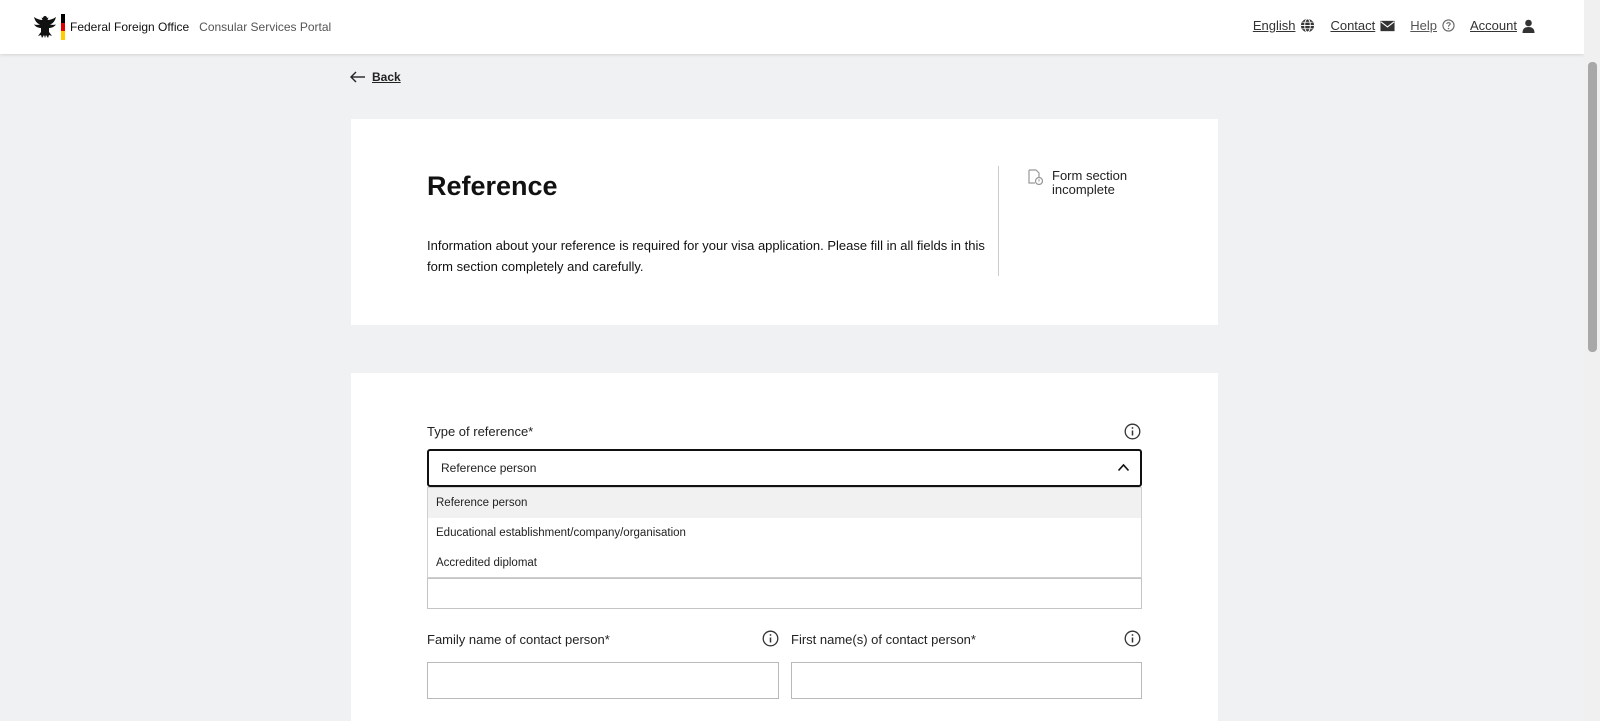 Image resolution: width=1600 pixels, height=721 pixels. I want to click on user-icon, so click(1528, 26).